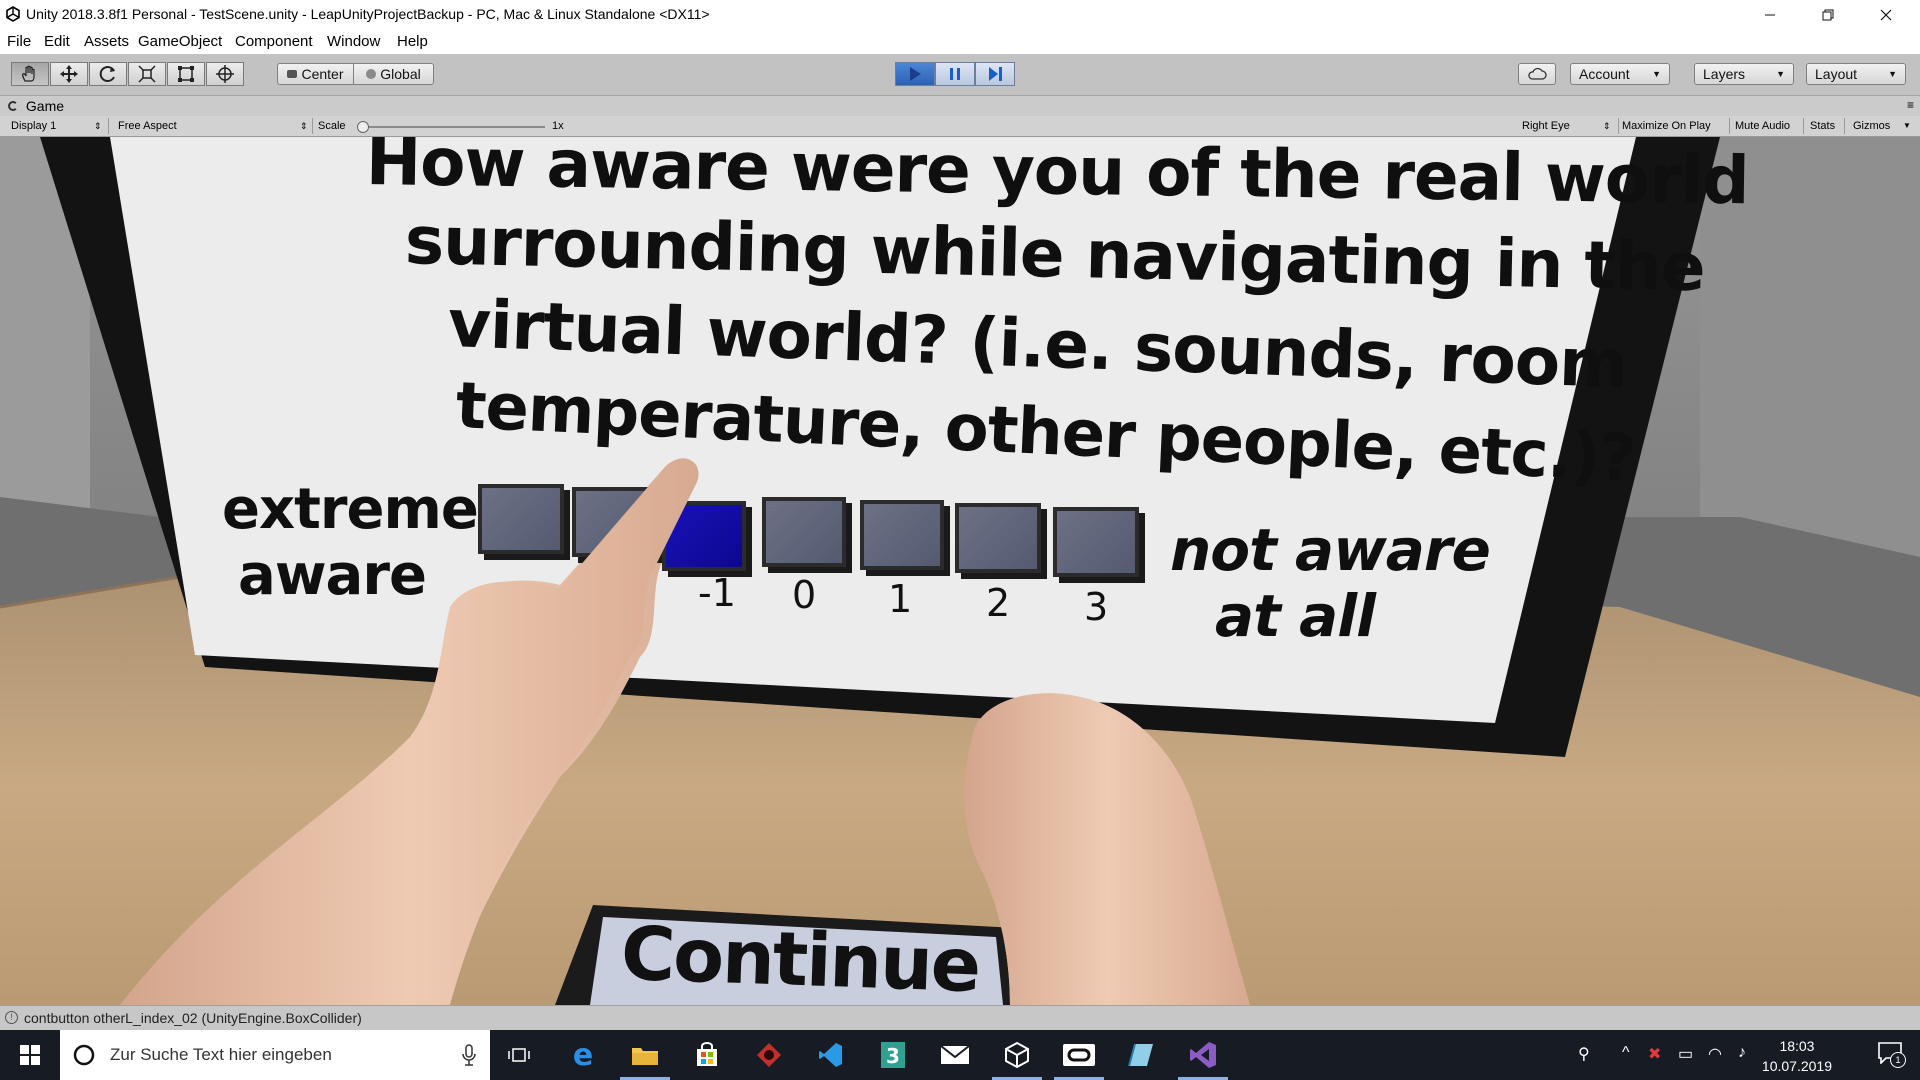 The height and width of the screenshot is (1080, 1920). I want to click on search-icon, so click(84, 1055).